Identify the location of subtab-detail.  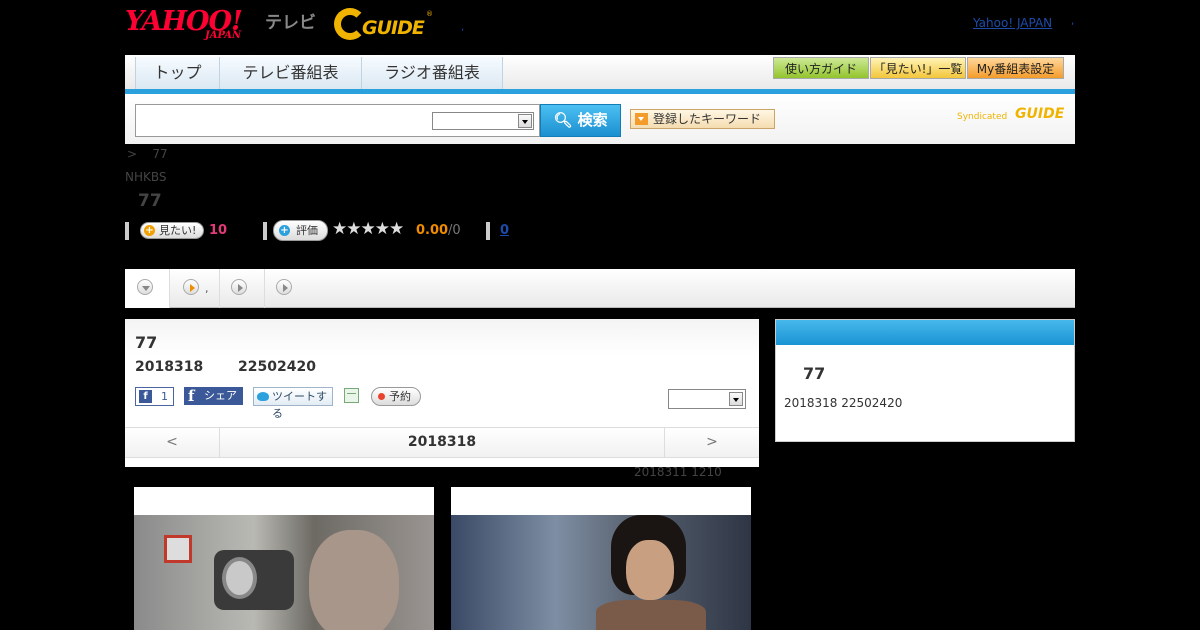
(147, 288).